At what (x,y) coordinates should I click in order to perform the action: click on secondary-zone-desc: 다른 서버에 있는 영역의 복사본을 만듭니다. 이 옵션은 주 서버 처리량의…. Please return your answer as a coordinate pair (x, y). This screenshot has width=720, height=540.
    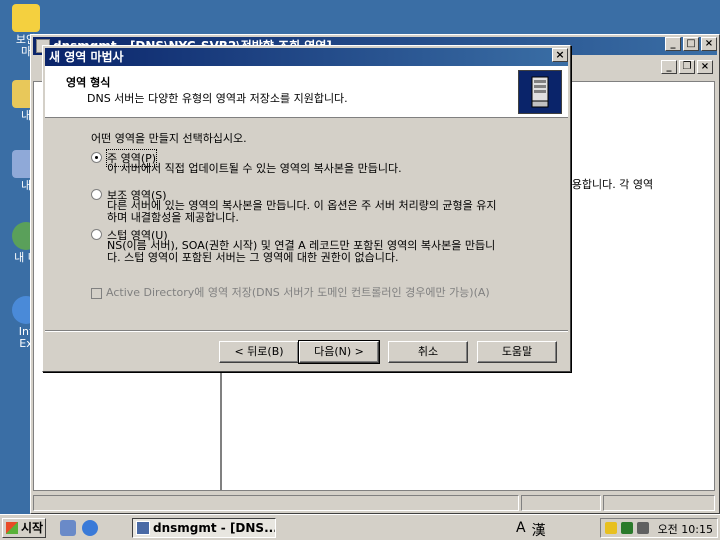
    Looking at the image, I should click on (302, 212).